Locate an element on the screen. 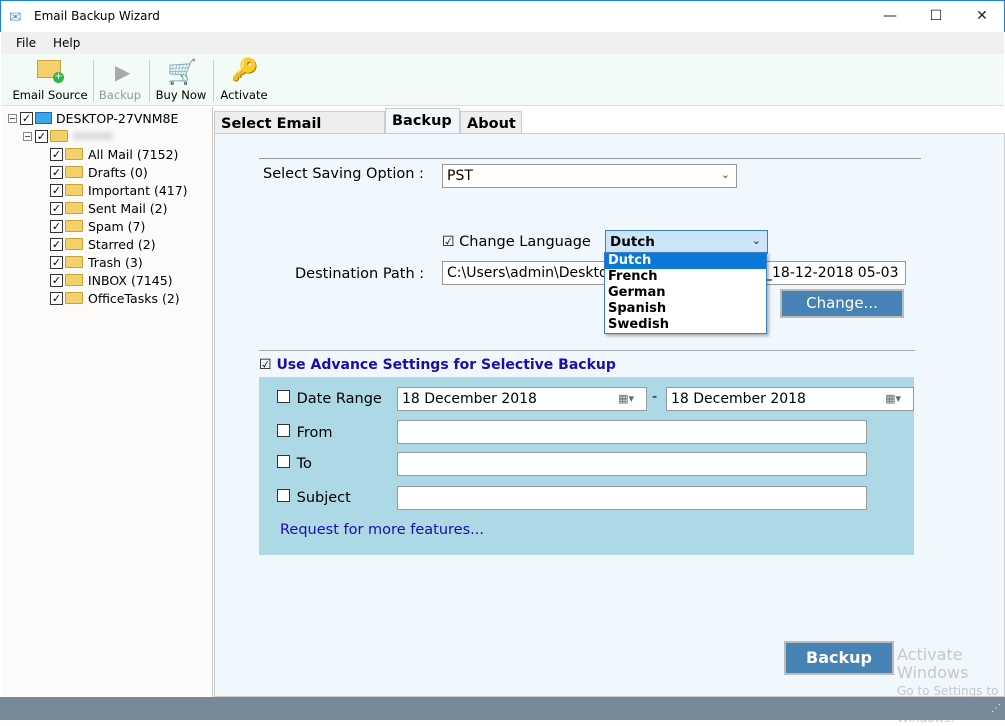 This screenshot has height=726, width=1005. saving-option-label: Select Saving Option : is located at coordinates (343, 174).